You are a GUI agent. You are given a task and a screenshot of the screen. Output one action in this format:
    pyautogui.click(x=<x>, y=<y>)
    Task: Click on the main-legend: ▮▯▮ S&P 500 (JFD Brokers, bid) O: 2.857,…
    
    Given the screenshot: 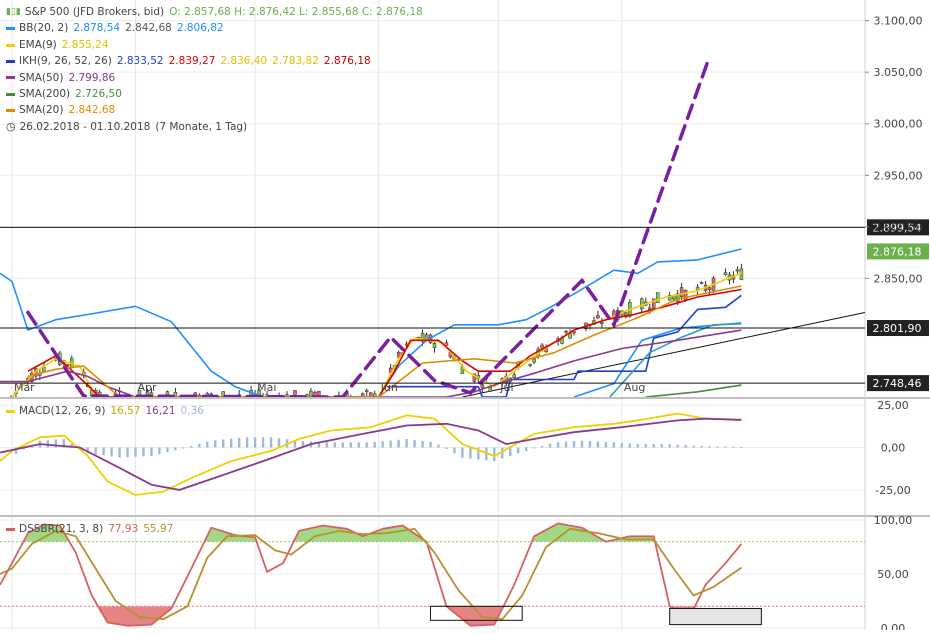 What is the action you would take?
    pyautogui.click(x=214, y=69)
    